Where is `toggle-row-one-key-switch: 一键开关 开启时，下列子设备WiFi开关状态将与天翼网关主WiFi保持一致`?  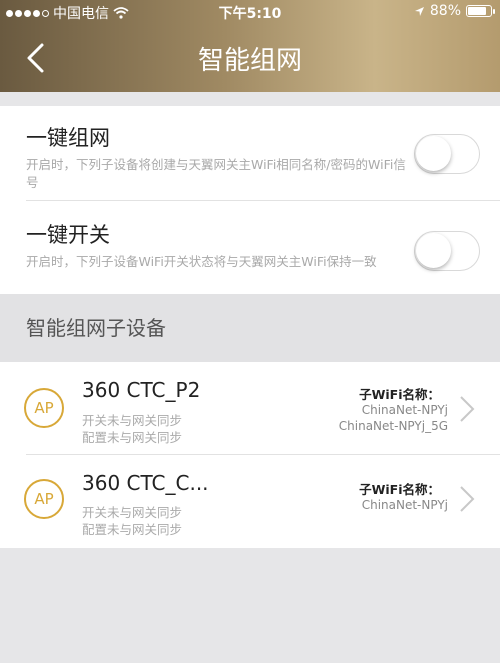
toggle-row-one-key-switch: 一键开关 开启时，下列子设备WiFi开关状态将与天翼网关主WiFi保持一致 is located at coordinates (250, 247).